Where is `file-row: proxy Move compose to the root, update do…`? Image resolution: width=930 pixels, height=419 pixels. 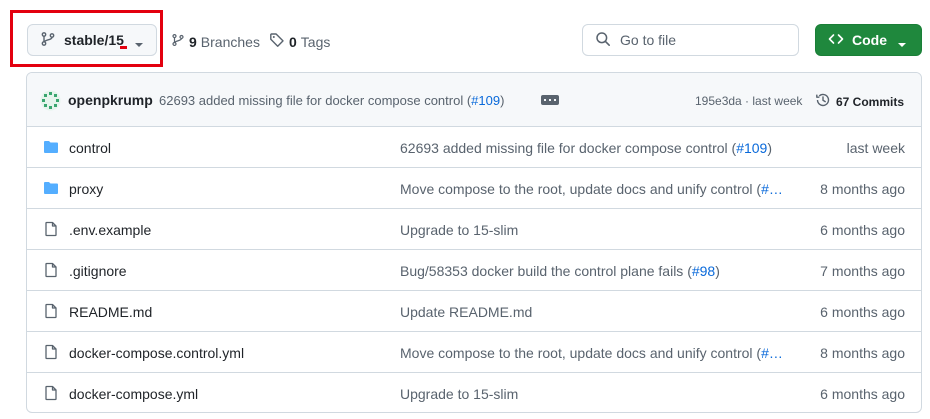
file-row: proxy Move compose to the root, update do… is located at coordinates (474, 188).